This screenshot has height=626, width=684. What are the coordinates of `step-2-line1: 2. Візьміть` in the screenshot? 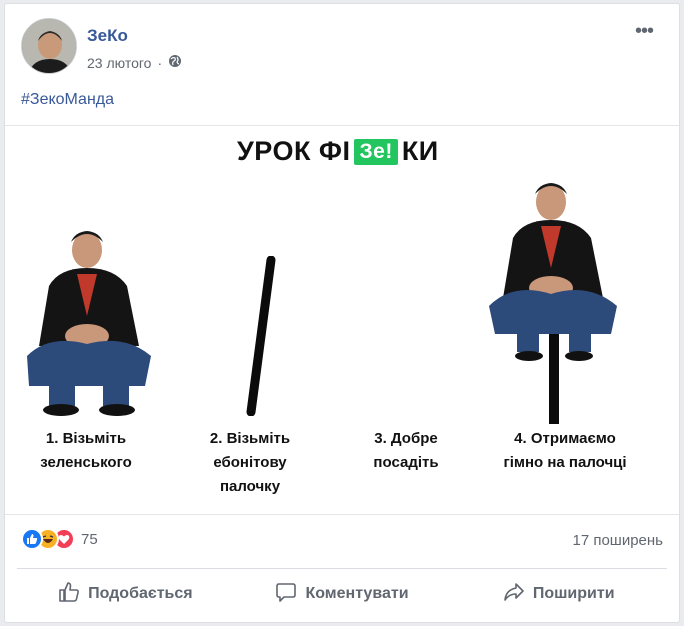 It's located at (250, 438).